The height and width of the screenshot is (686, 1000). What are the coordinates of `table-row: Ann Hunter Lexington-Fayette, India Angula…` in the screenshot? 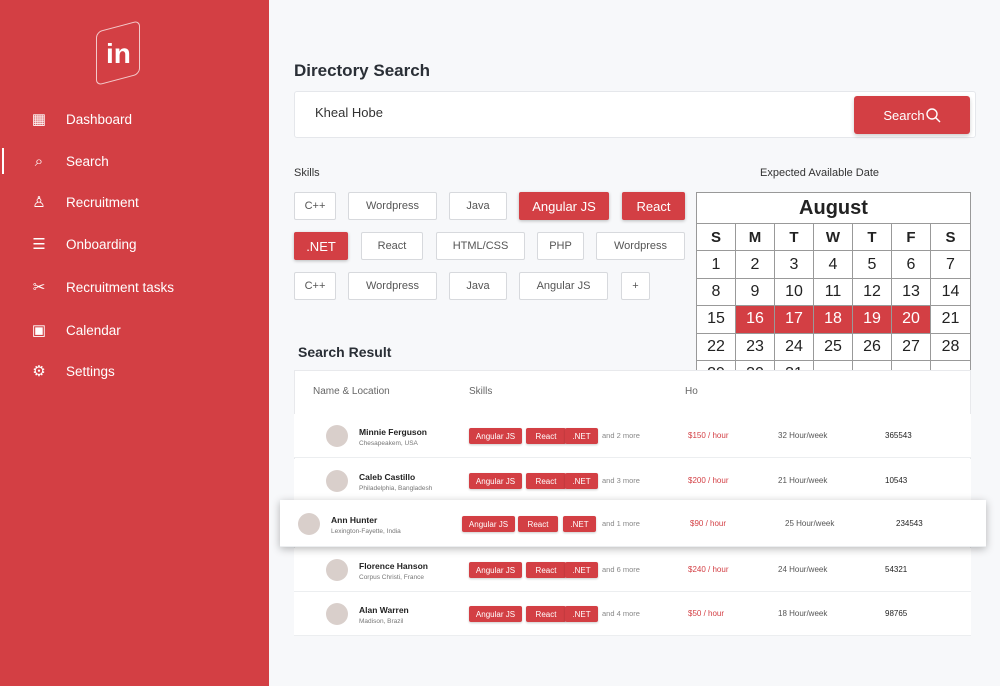 It's located at (633, 523).